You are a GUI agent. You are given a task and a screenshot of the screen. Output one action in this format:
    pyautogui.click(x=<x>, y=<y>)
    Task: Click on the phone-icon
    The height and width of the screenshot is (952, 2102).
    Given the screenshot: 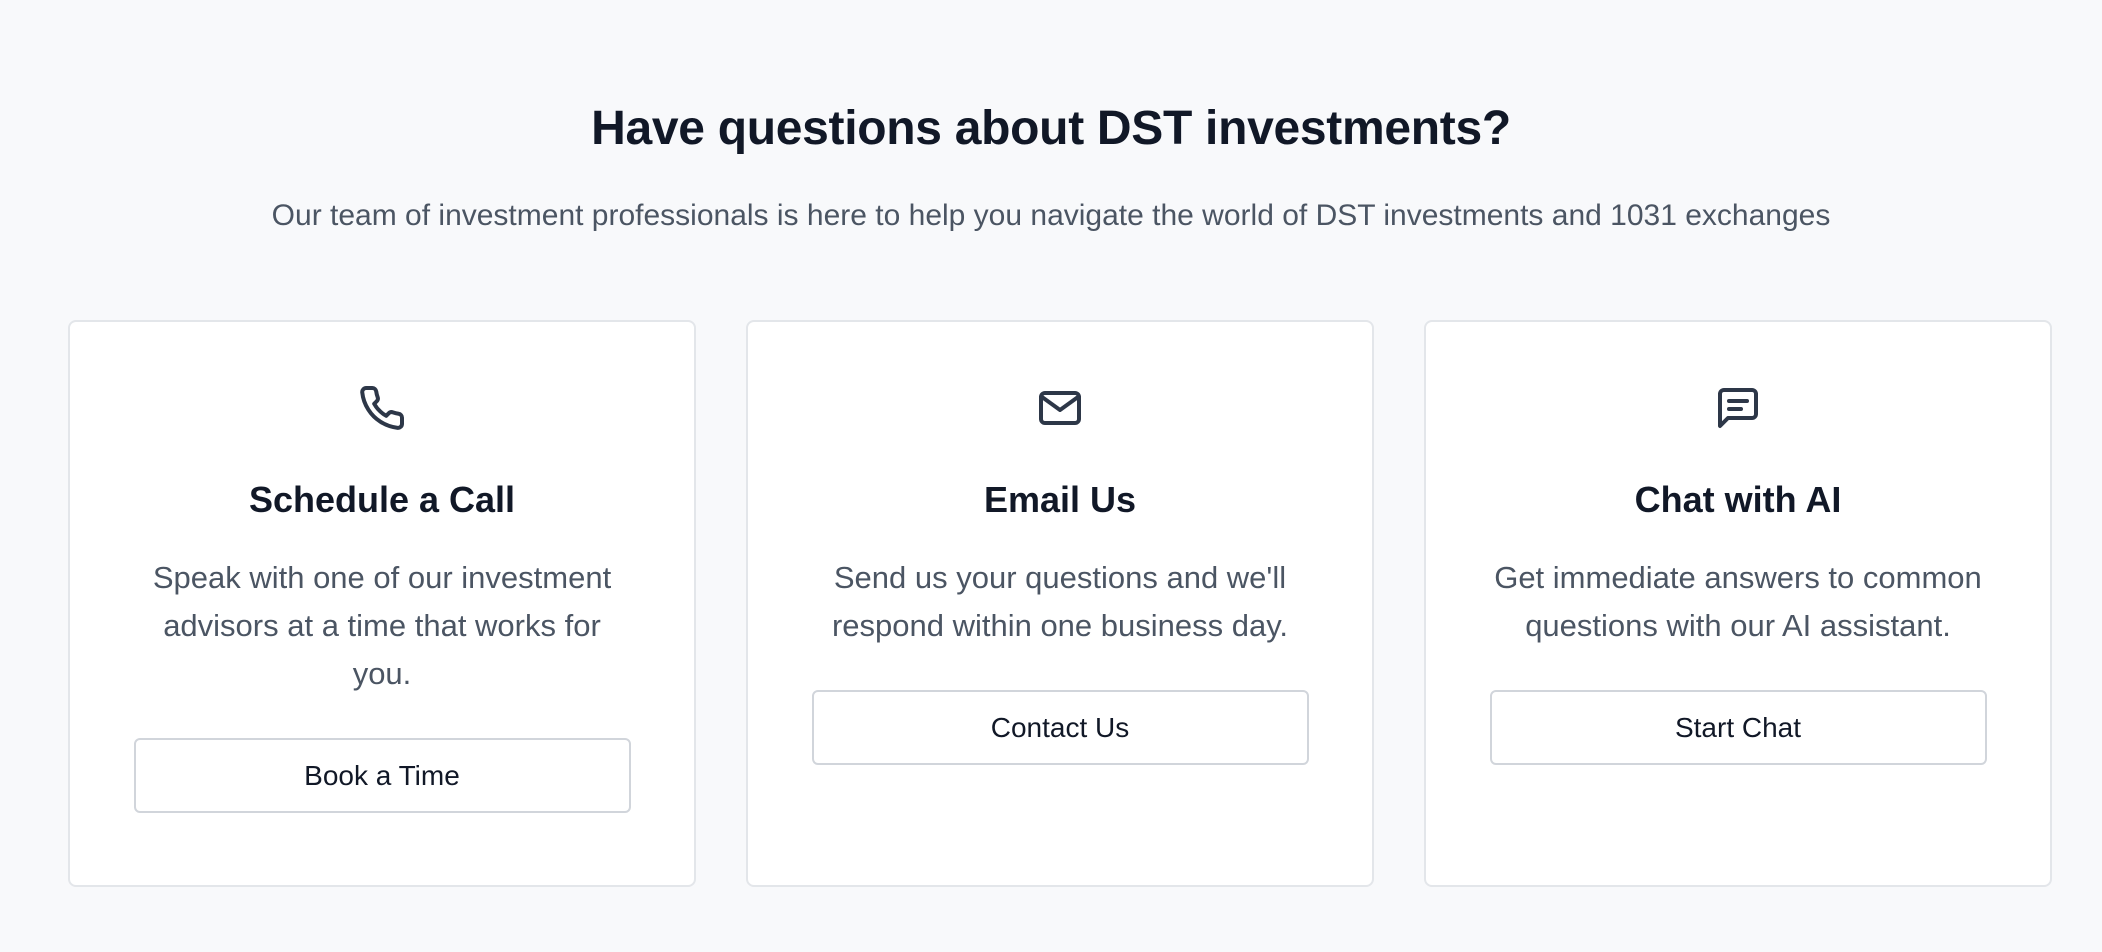 What is the action you would take?
    pyautogui.click(x=382, y=408)
    